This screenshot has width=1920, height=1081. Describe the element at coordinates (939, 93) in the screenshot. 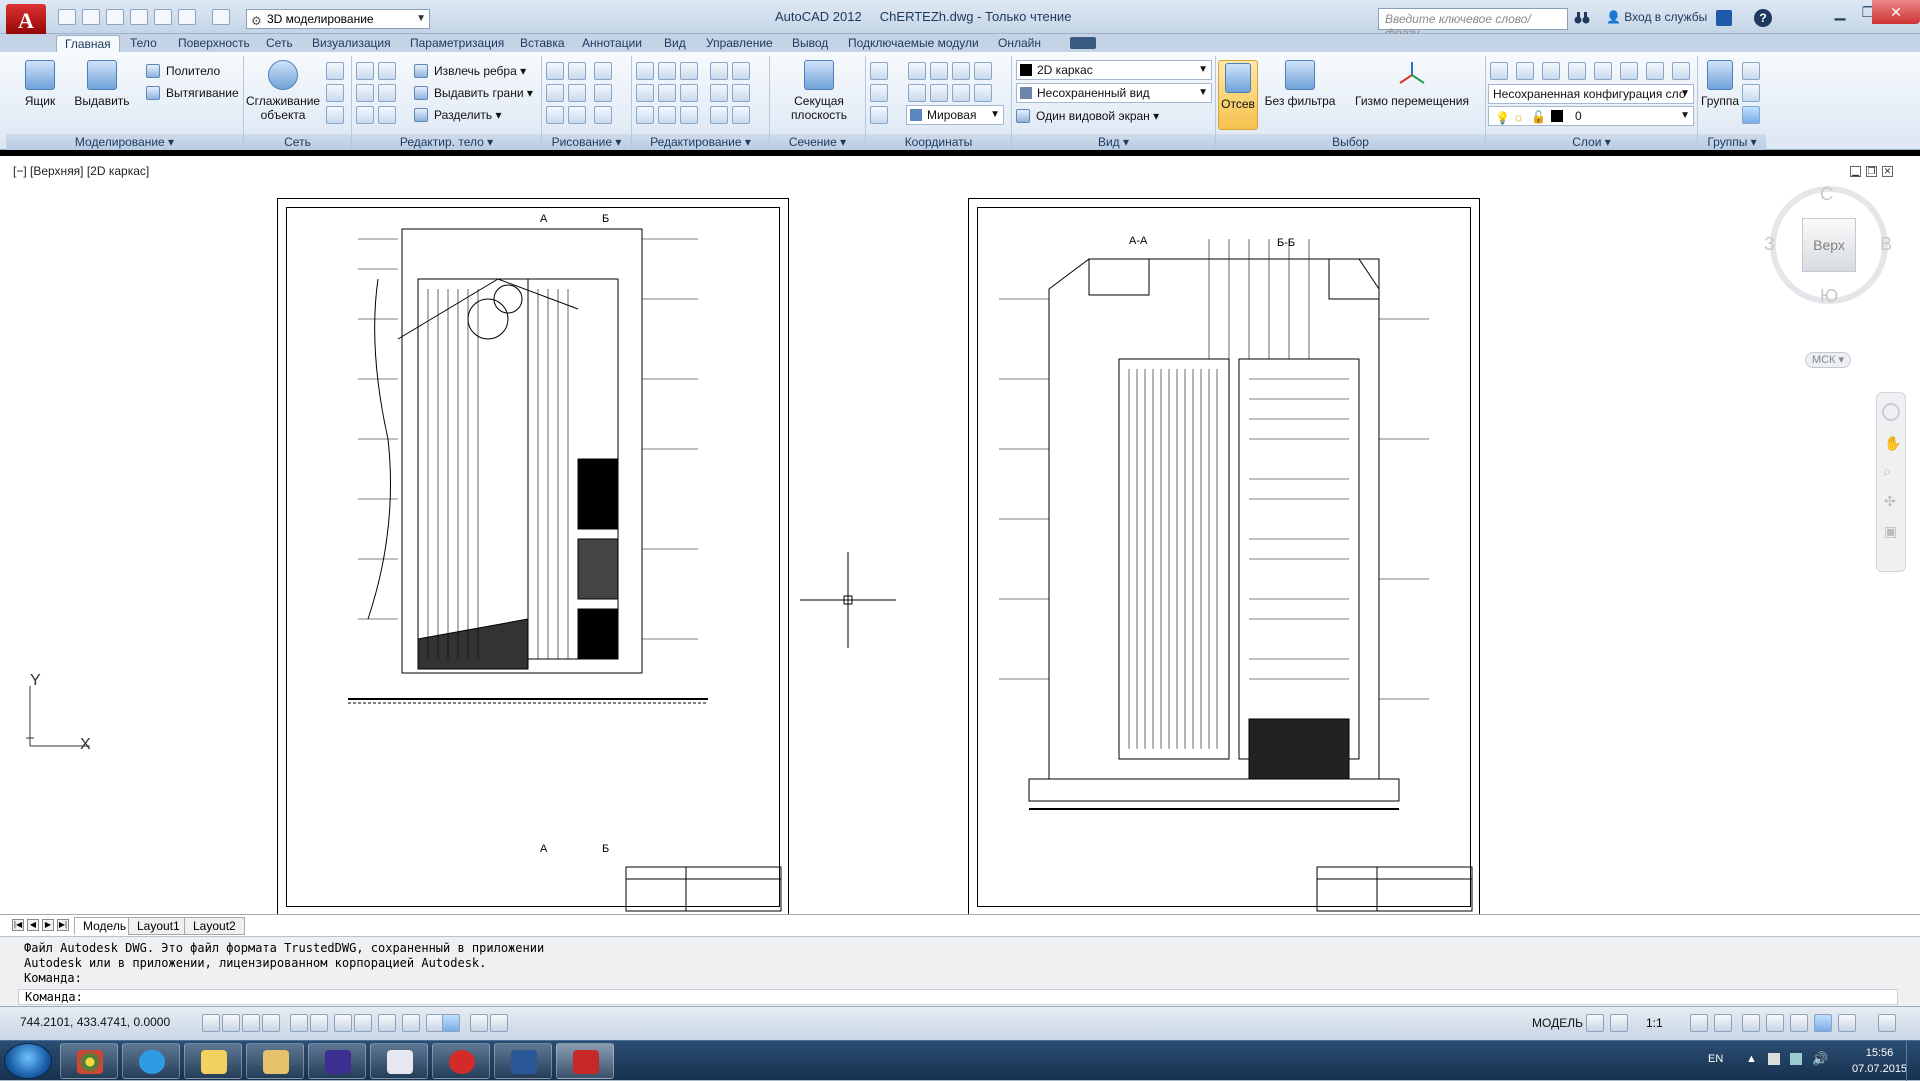

I see `ucs-8-icon` at that location.